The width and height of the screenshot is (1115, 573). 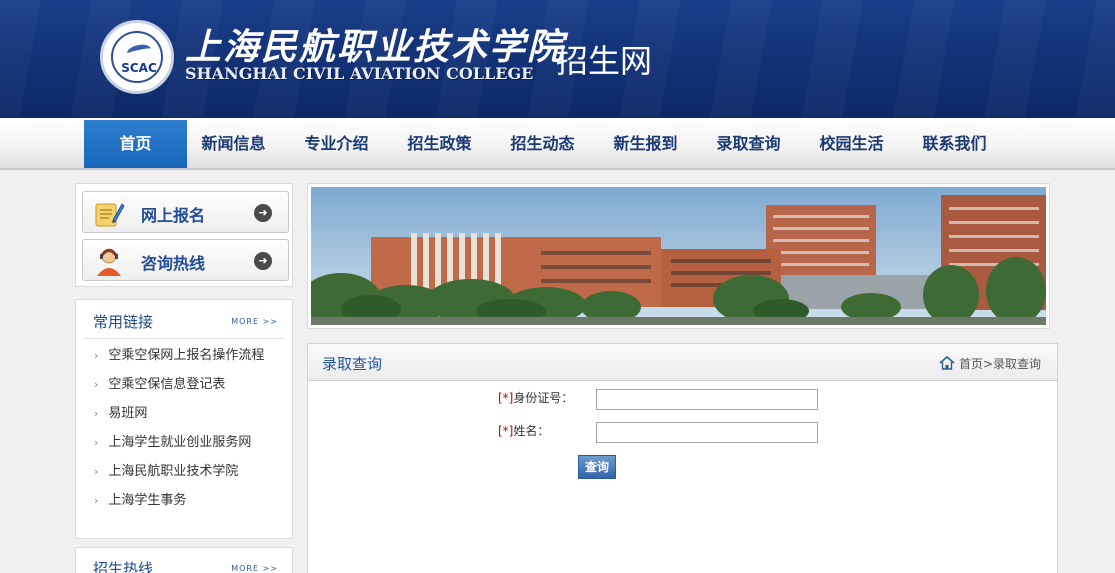 I want to click on page-title: 录取查询, so click(x=352, y=364).